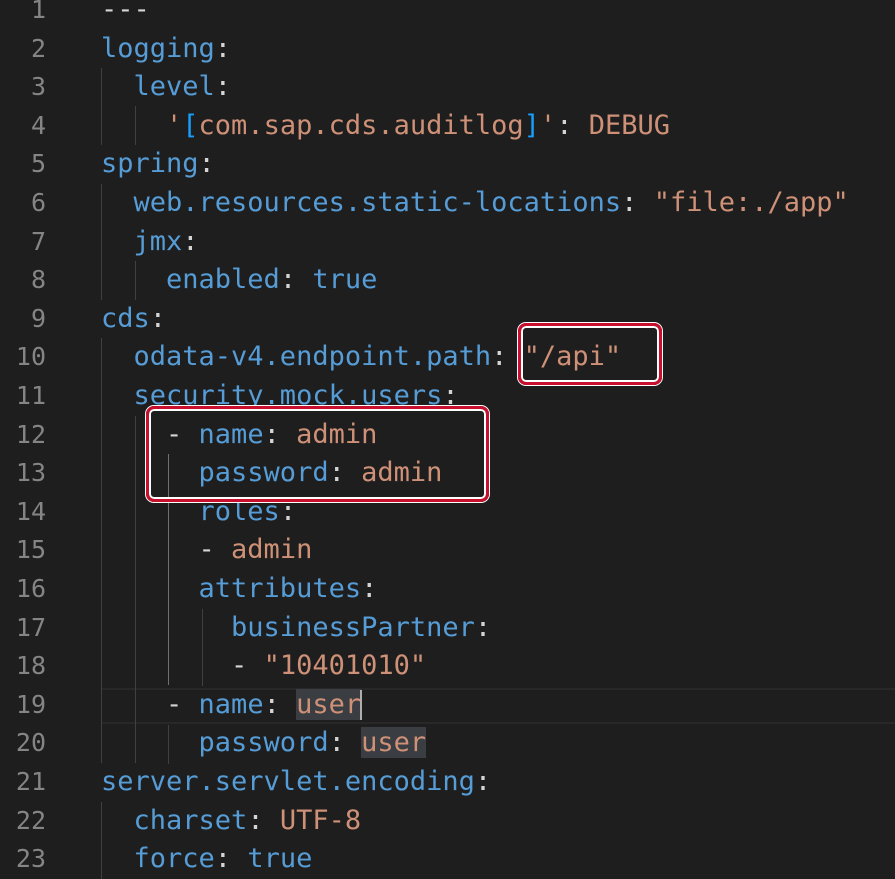 The width and height of the screenshot is (895, 879). What do you see at coordinates (30, 704) in the screenshot?
I see `line-number: 19` at bounding box center [30, 704].